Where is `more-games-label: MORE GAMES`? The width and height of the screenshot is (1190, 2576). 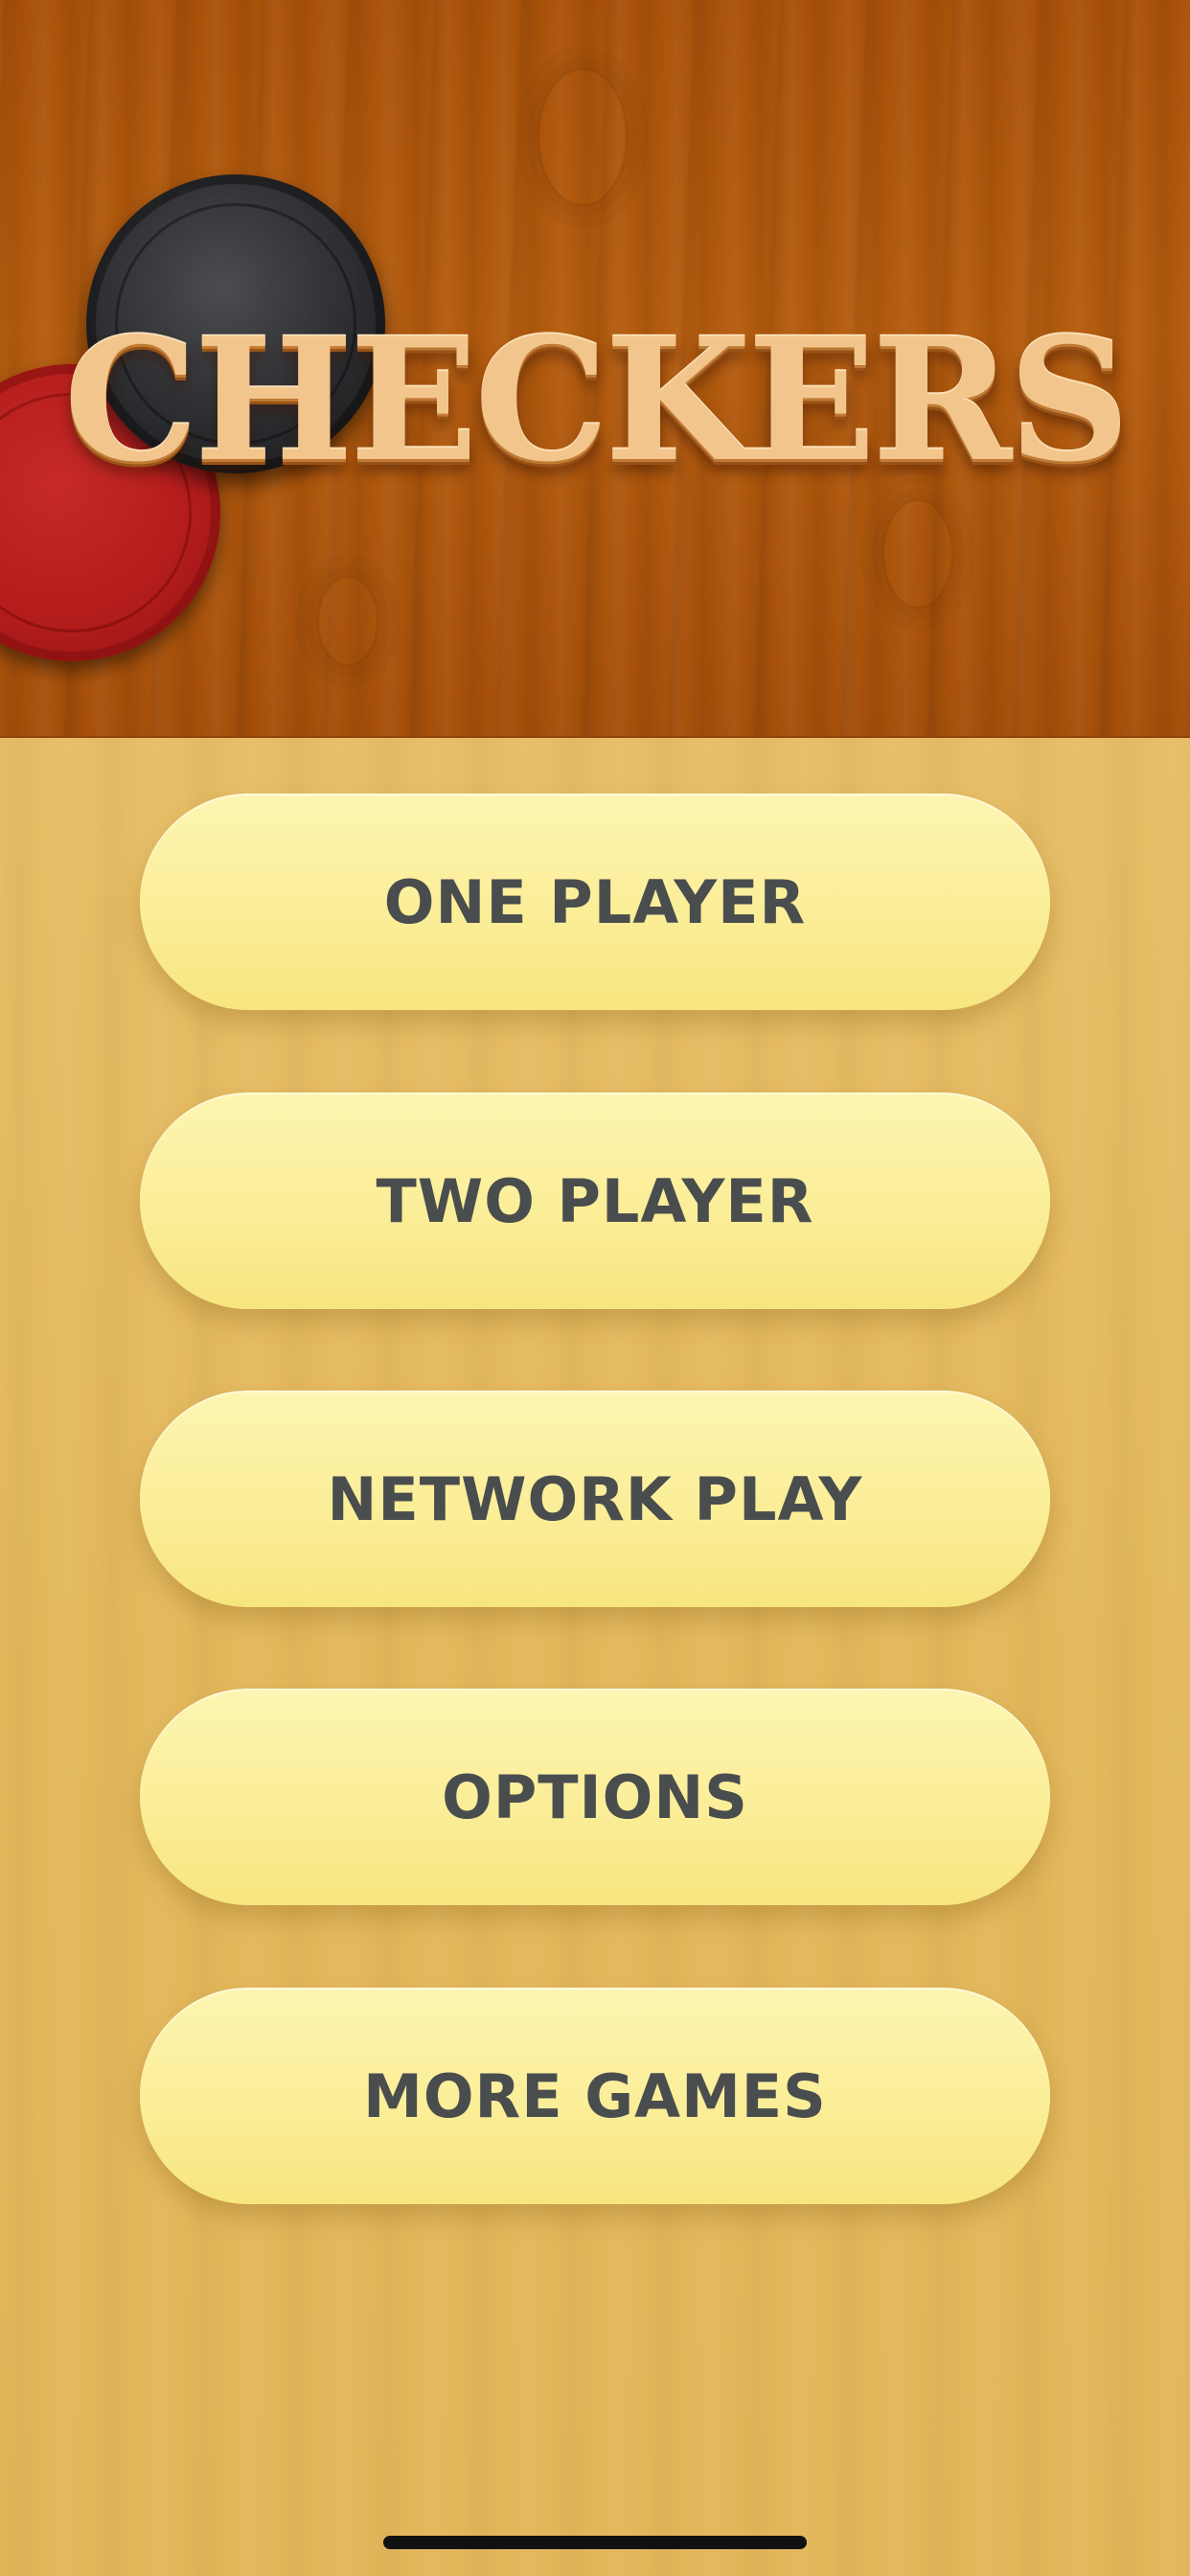
more-games-label: MORE GAMES is located at coordinates (595, 2095).